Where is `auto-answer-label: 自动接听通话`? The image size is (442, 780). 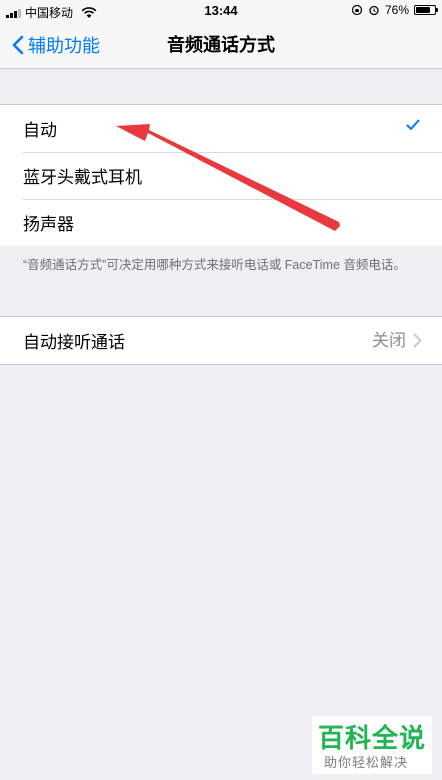 auto-answer-label: 自动接听通话 is located at coordinates (74, 342).